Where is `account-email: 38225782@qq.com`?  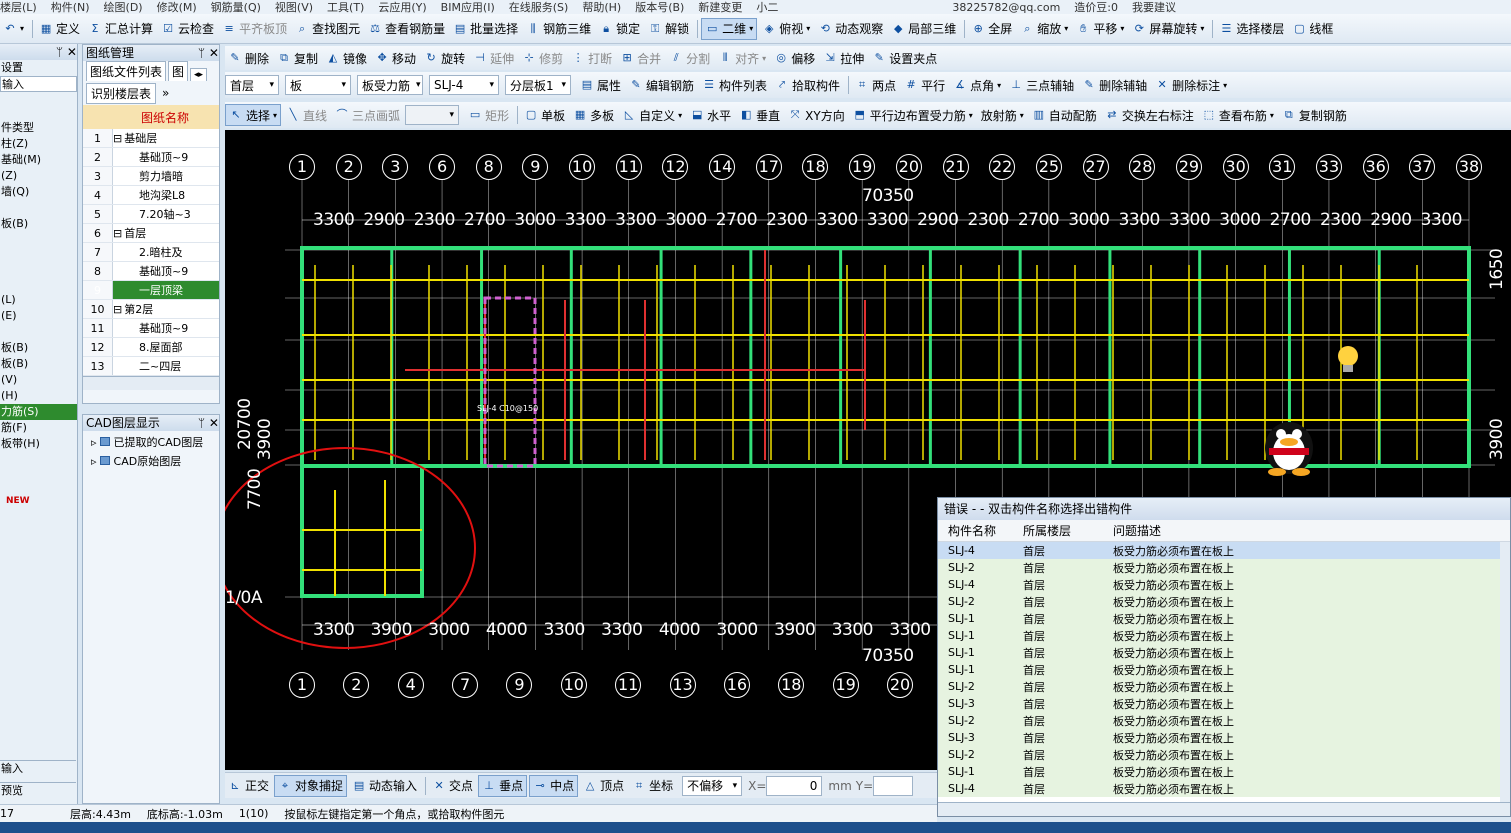 account-email: 38225782@qq.com is located at coordinates (1006, 7).